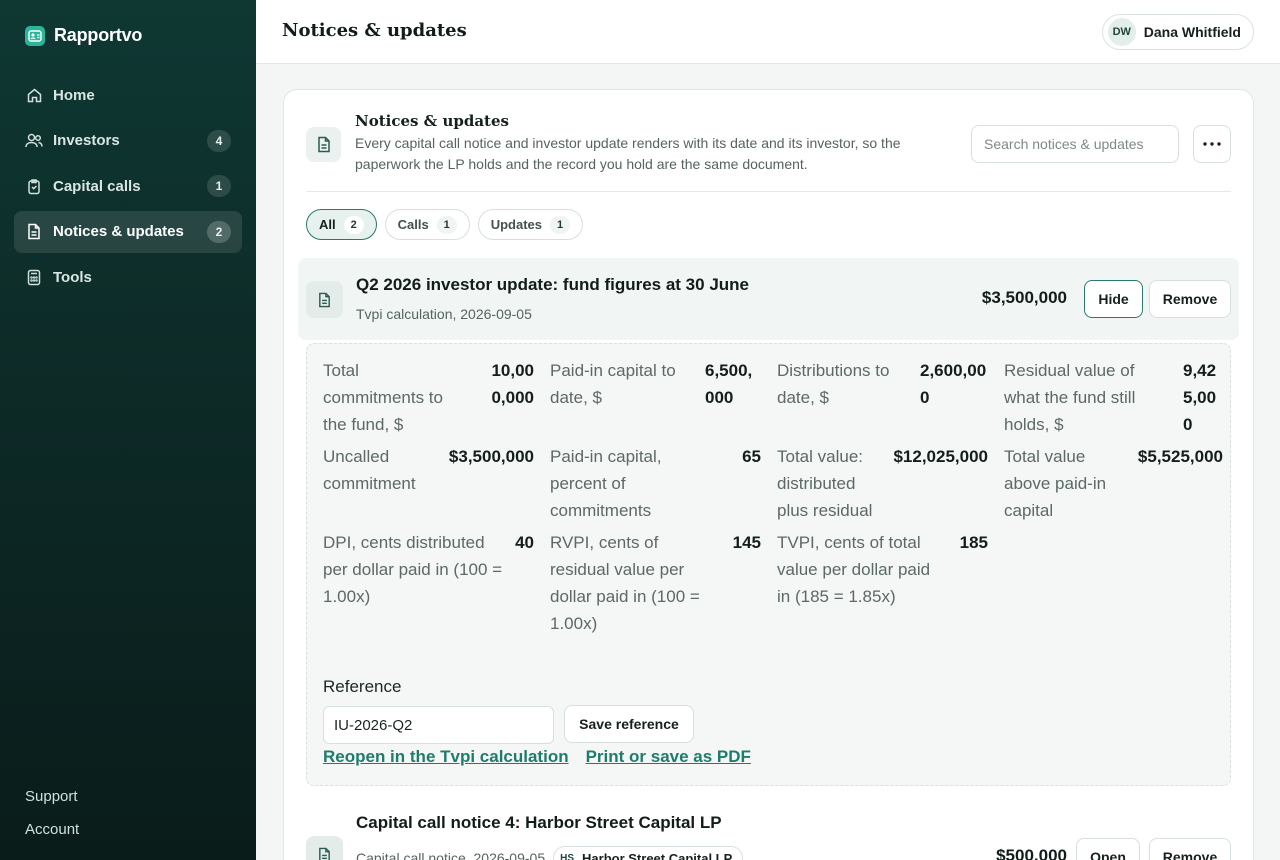  Describe the element at coordinates (362, 686) in the screenshot. I see `reference-label: Reference` at that location.